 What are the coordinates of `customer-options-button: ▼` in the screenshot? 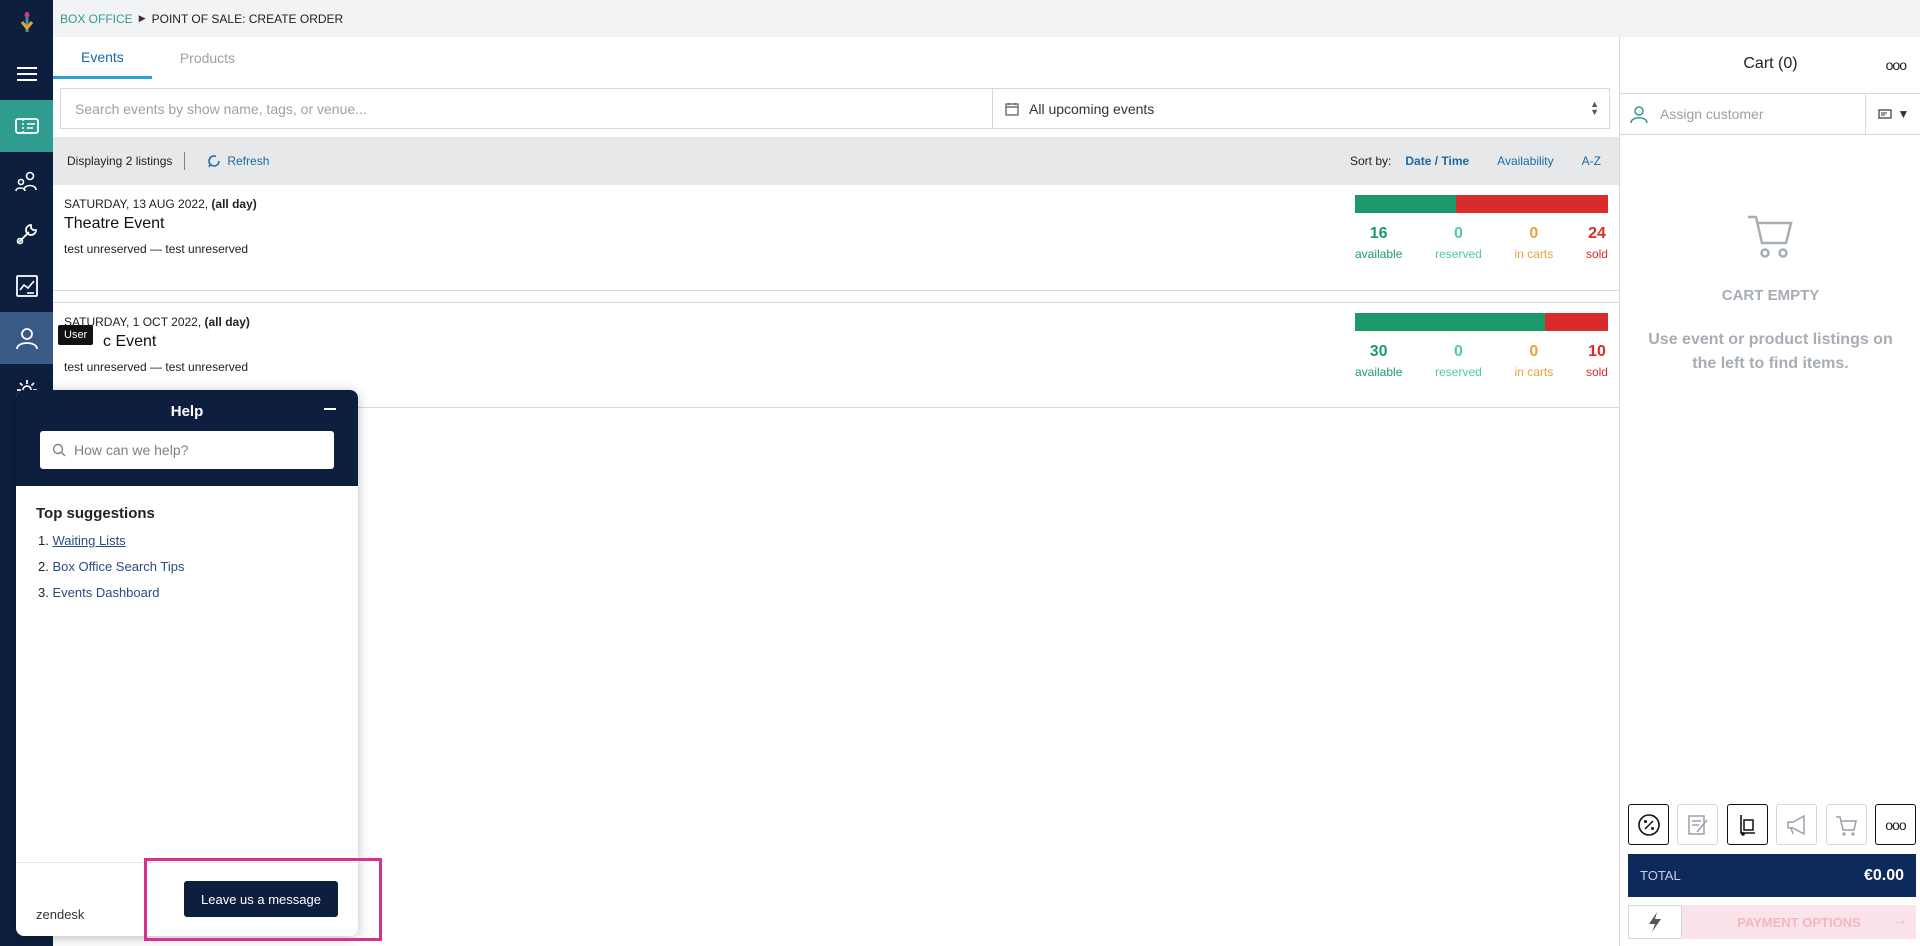 It's located at (1892, 114).